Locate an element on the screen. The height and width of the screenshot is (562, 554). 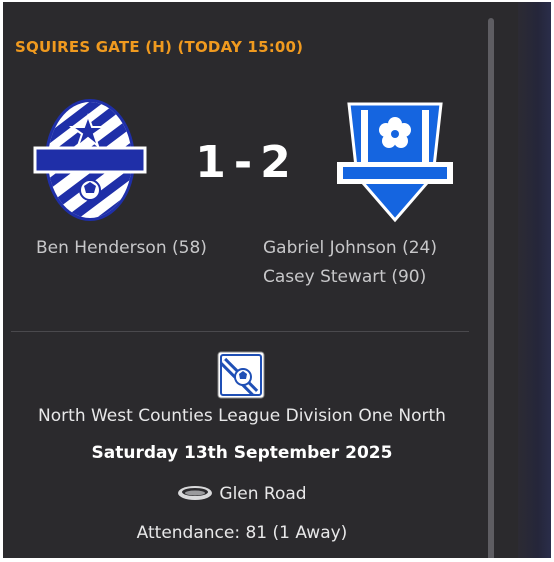
away-scorer: Casey Stewart (90) is located at coordinates (344, 277).